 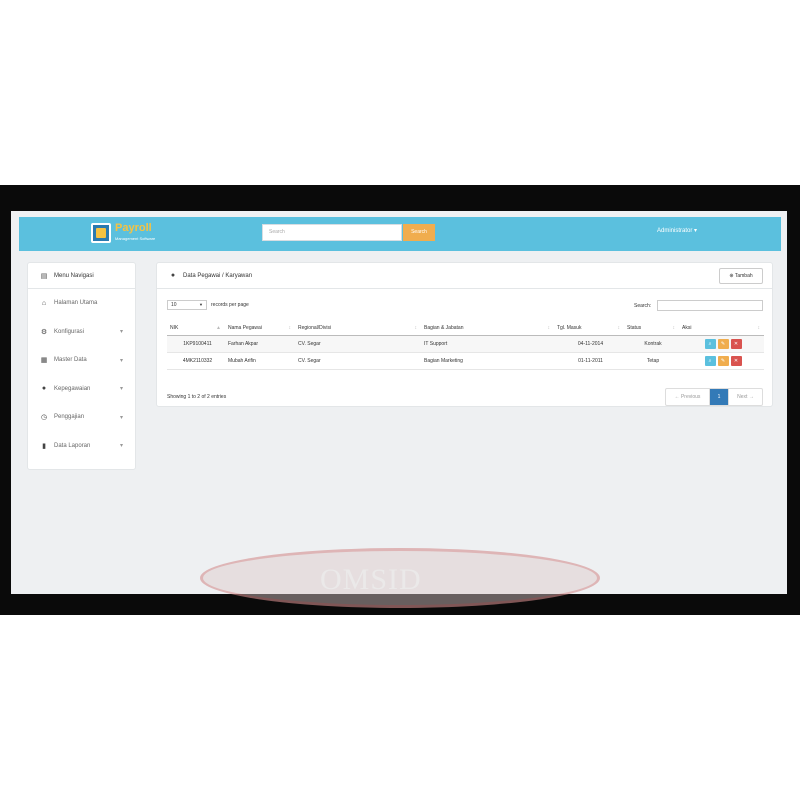 I want to click on column-header-regional: Regional/Divisi ↕, so click(x=358, y=328).